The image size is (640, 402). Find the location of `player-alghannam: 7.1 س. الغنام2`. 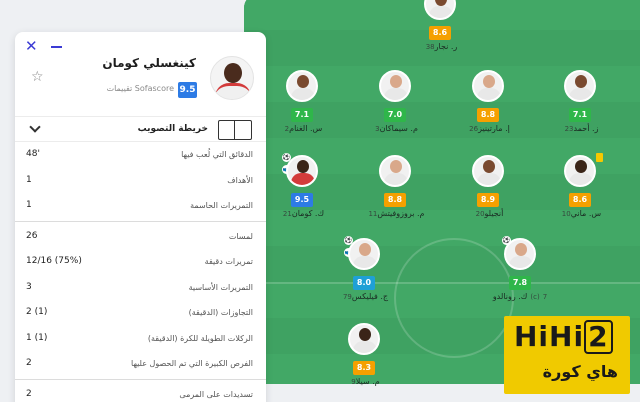

player-alghannam: 7.1 س. الغنام2 is located at coordinates (302, 101).